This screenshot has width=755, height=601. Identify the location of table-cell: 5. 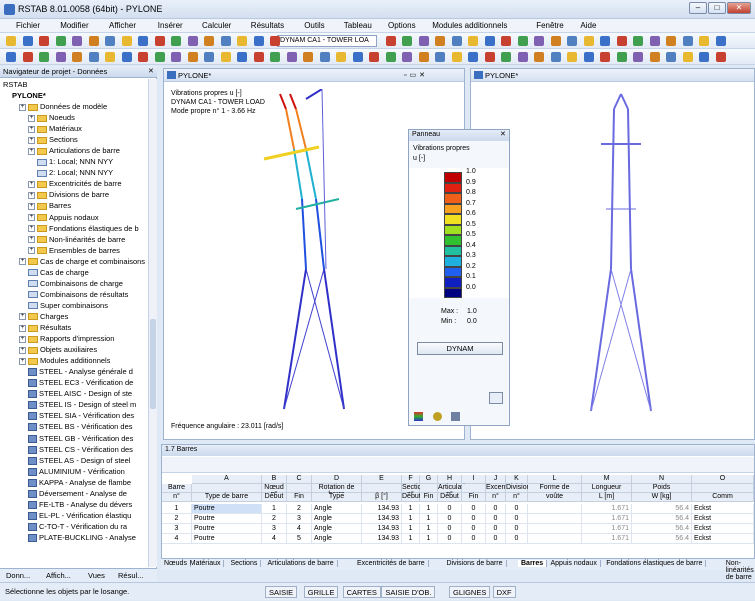
(299, 539).